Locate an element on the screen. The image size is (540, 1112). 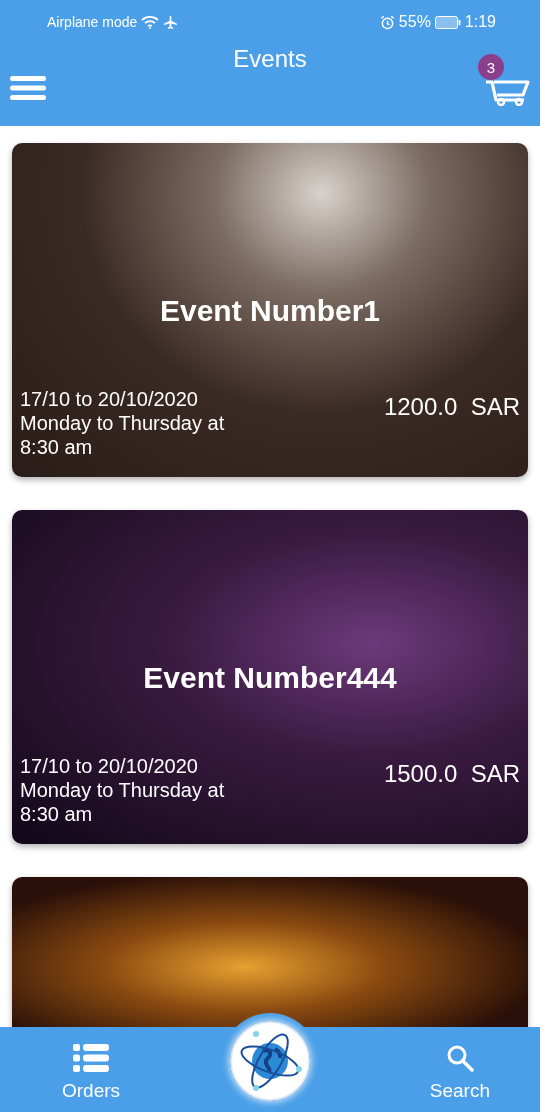
globe-logo-button is located at coordinates (270, 1061).